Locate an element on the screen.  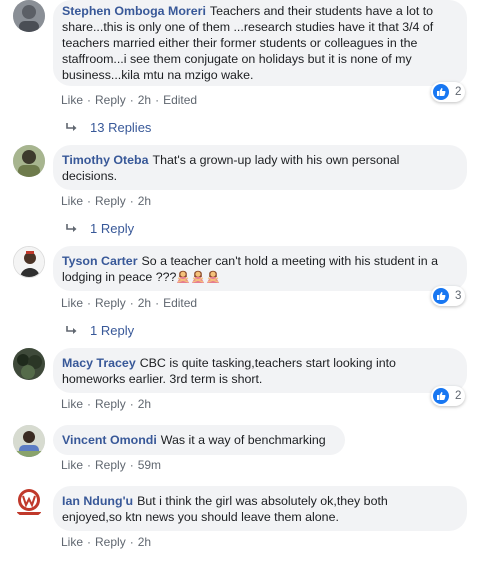
comment-author: Ian Ndung'u is located at coordinates (97, 501).